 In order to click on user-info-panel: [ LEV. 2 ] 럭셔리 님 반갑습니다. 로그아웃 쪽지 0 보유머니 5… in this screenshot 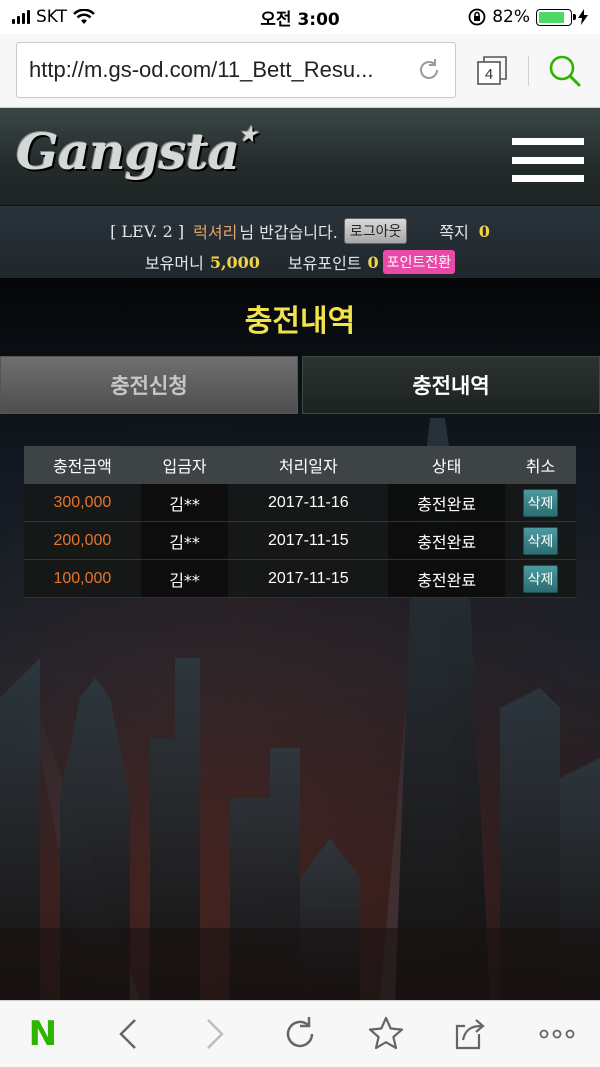, I will do `click(300, 242)`.